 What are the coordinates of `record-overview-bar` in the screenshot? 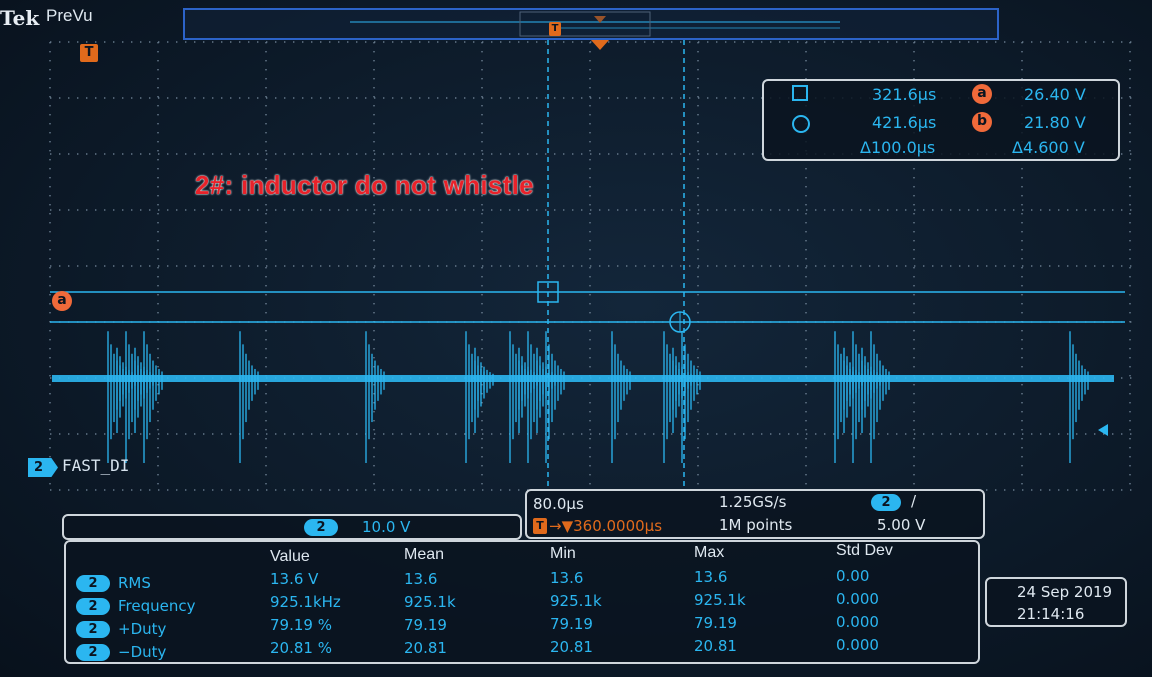 It's located at (591, 24).